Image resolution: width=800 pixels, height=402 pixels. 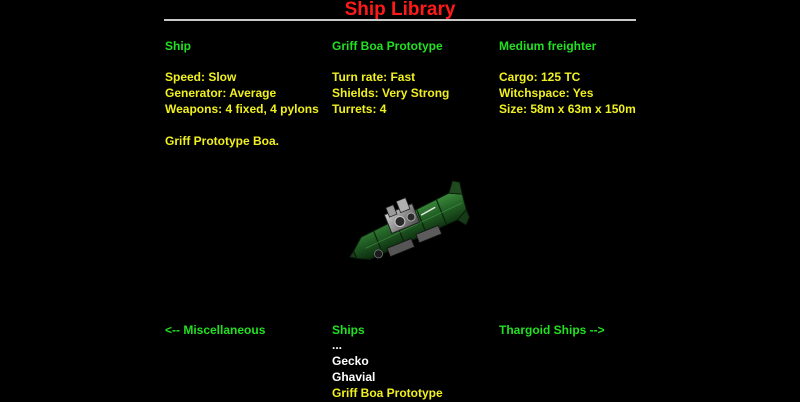 What do you see at coordinates (400, 20) in the screenshot?
I see `title-divider` at bounding box center [400, 20].